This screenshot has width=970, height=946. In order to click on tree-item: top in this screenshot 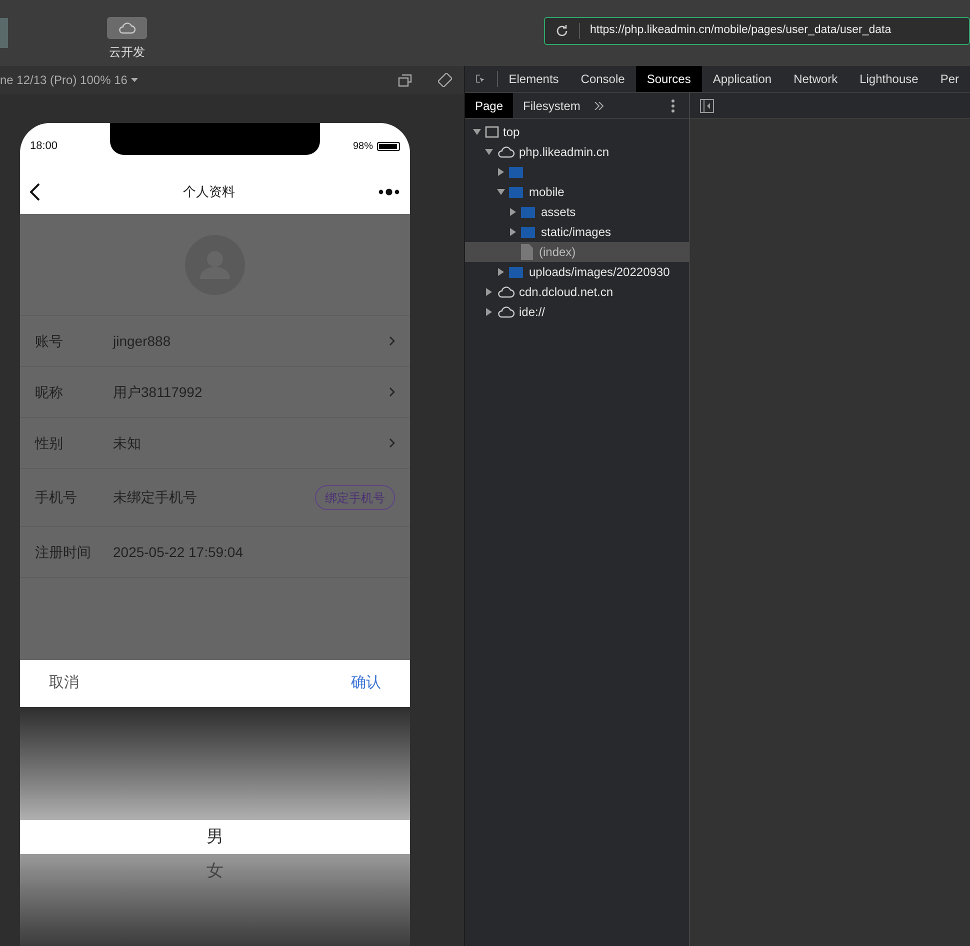, I will do `click(511, 132)`.